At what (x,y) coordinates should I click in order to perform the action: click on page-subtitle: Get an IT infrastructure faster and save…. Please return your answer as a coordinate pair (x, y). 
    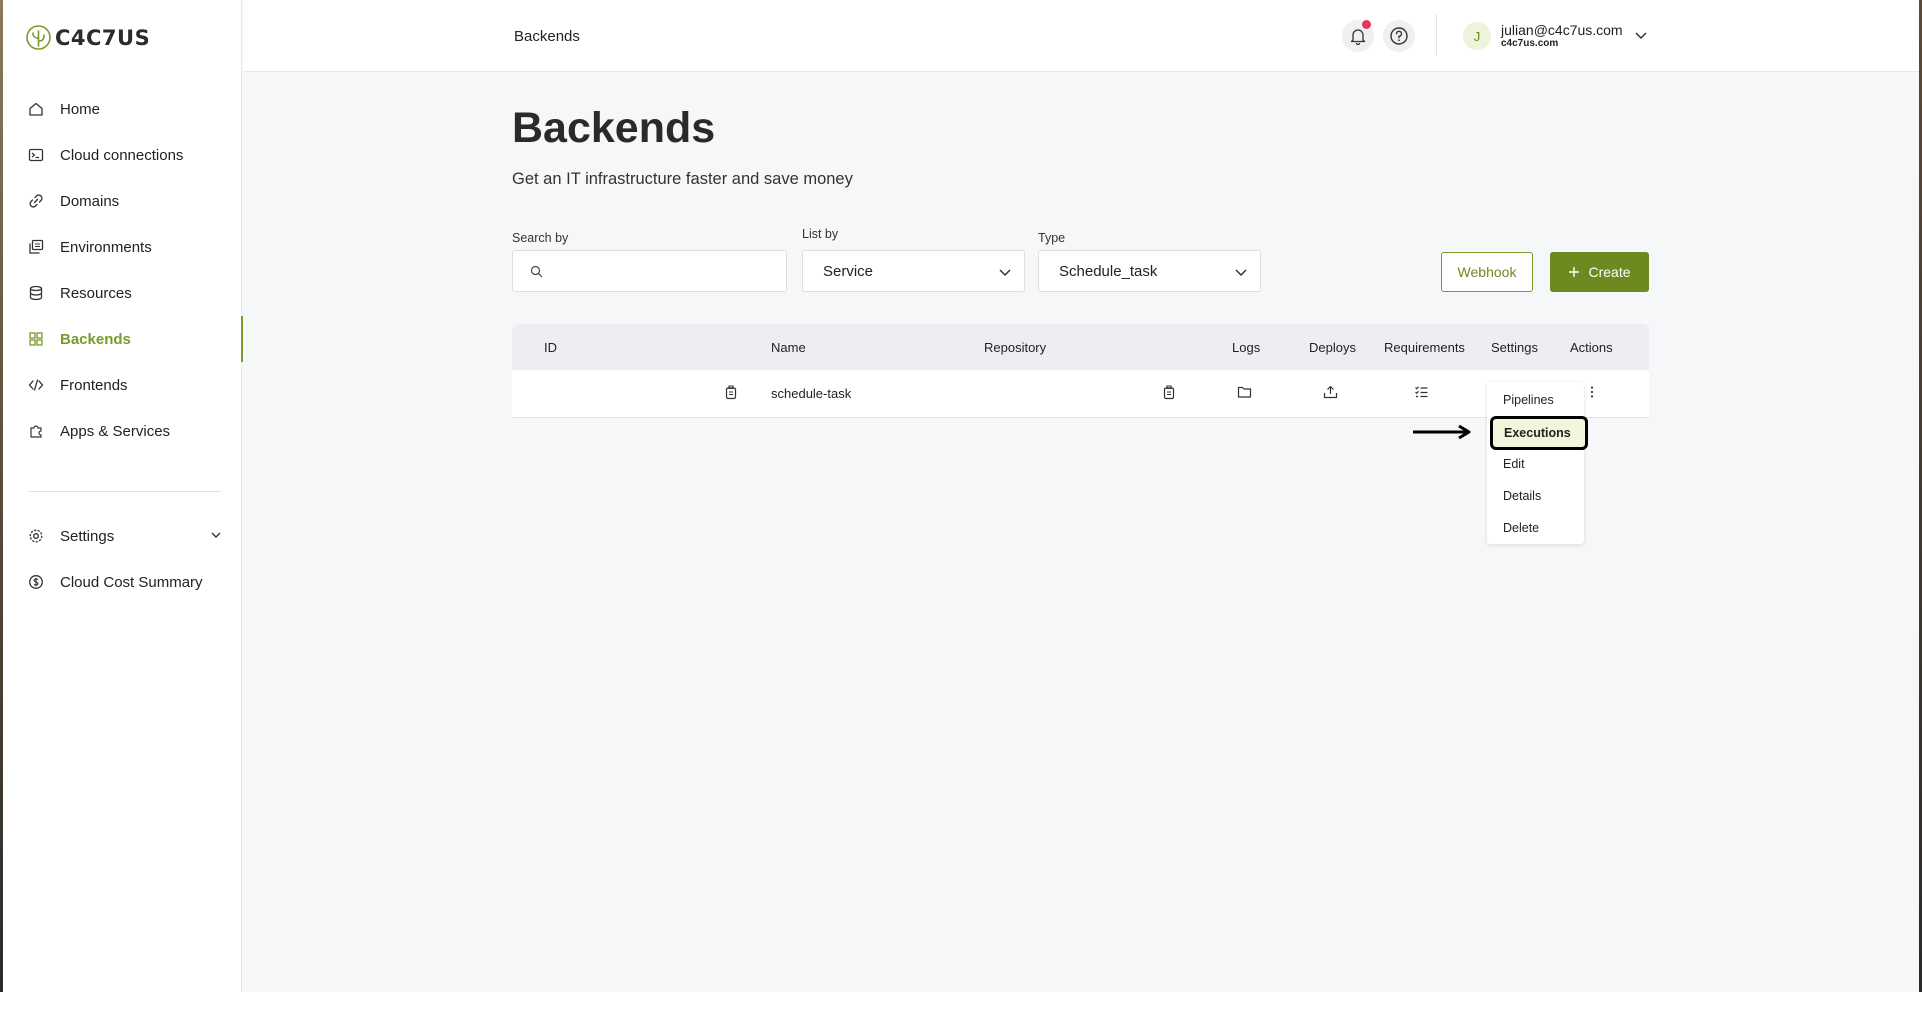
    Looking at the image, I should click on (682, 179).